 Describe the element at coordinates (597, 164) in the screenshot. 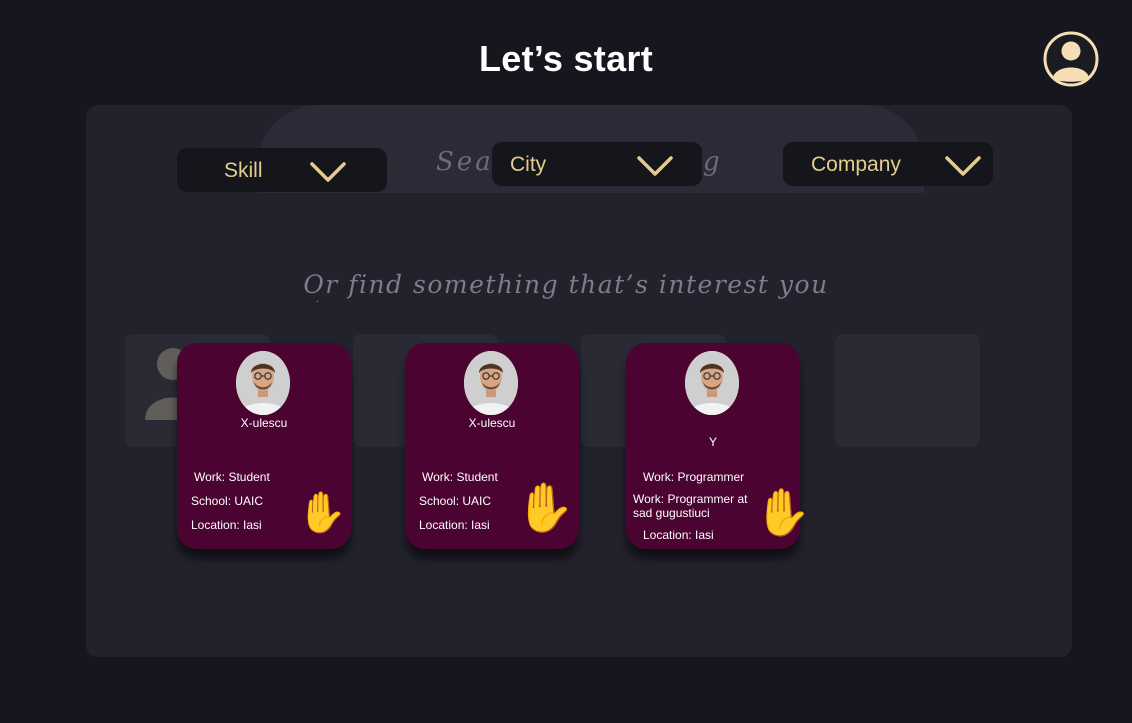

I see `city-dropdown: City` at that location.